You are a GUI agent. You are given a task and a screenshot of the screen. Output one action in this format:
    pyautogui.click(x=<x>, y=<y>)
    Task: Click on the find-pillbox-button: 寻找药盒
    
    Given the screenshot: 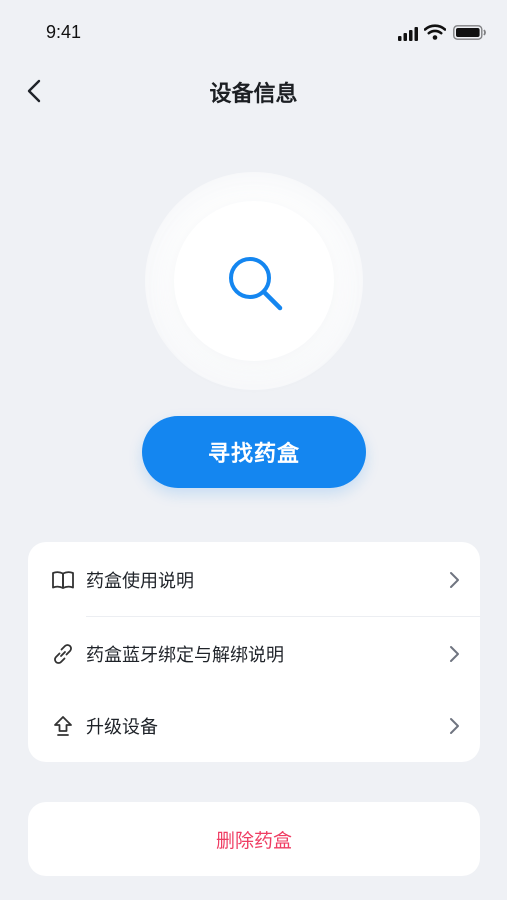 What is the action you would take?
    pyautogui.click(x=254, y=452)
    